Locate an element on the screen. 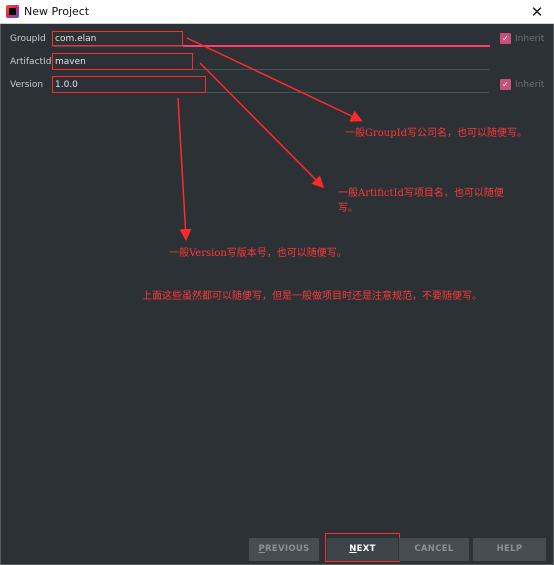 Image resolution: width=554 pixels, height=565 pixels. groupid-label: GroupId is located at coordinates (28, 39).